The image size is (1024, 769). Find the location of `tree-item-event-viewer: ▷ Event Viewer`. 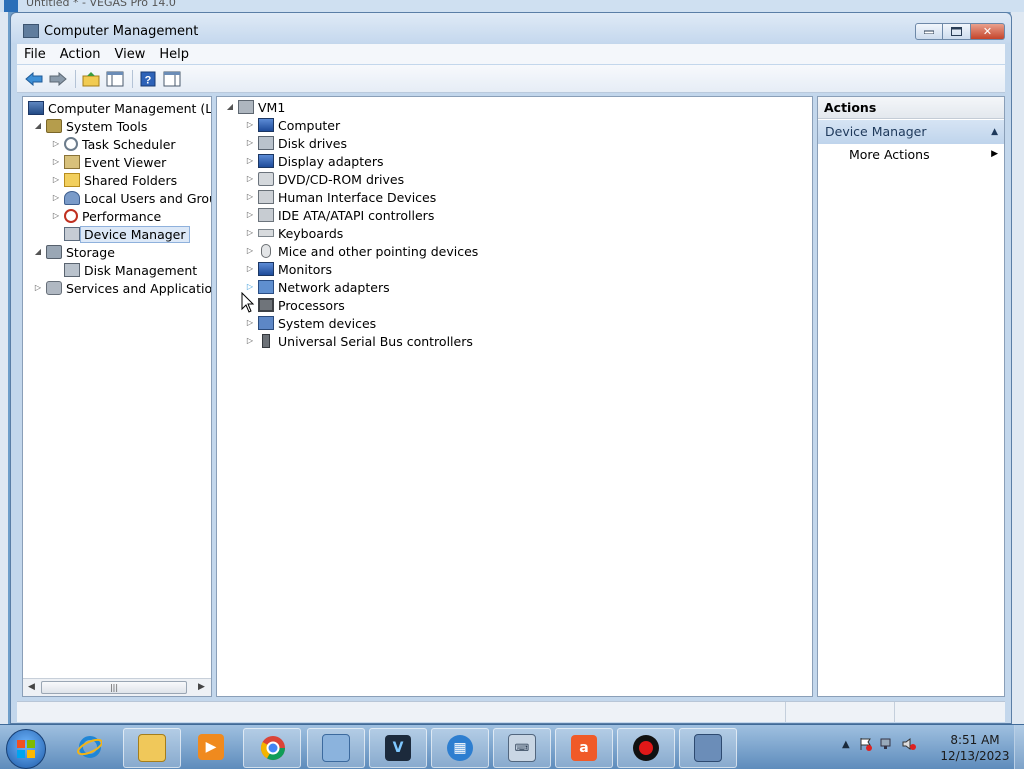

tree-item-event-viewer: ▷ Event Viewer is located at coordinates (108, 162).